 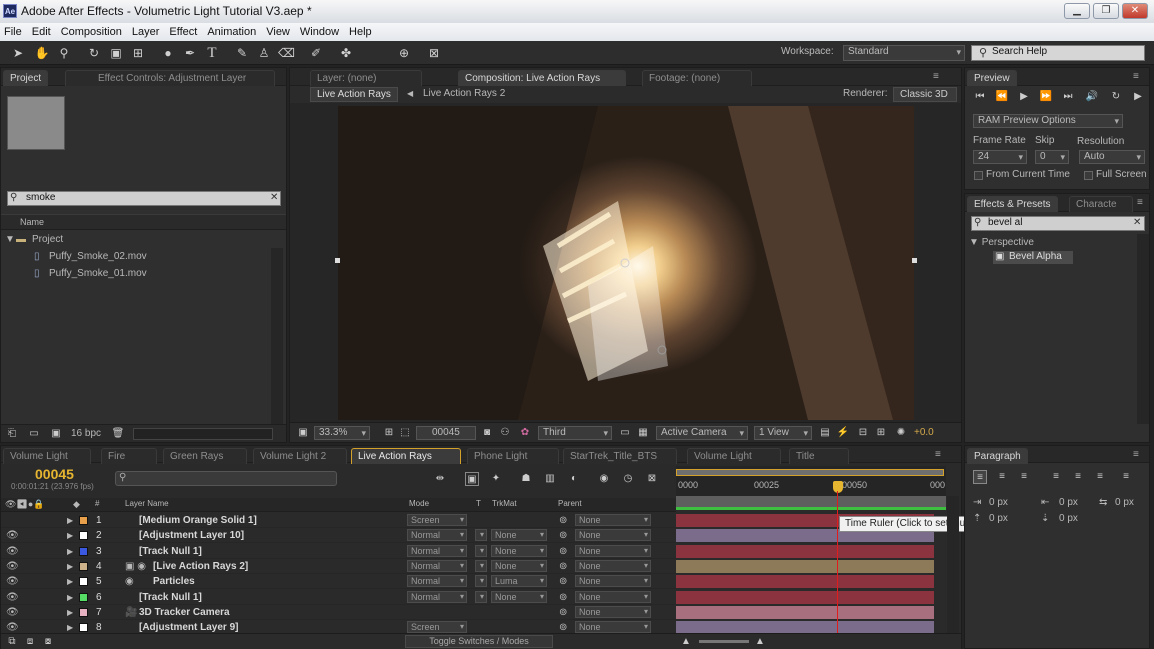 I want to click on layer-name: 3D Tracker Camera, so click(x=184, y=612).